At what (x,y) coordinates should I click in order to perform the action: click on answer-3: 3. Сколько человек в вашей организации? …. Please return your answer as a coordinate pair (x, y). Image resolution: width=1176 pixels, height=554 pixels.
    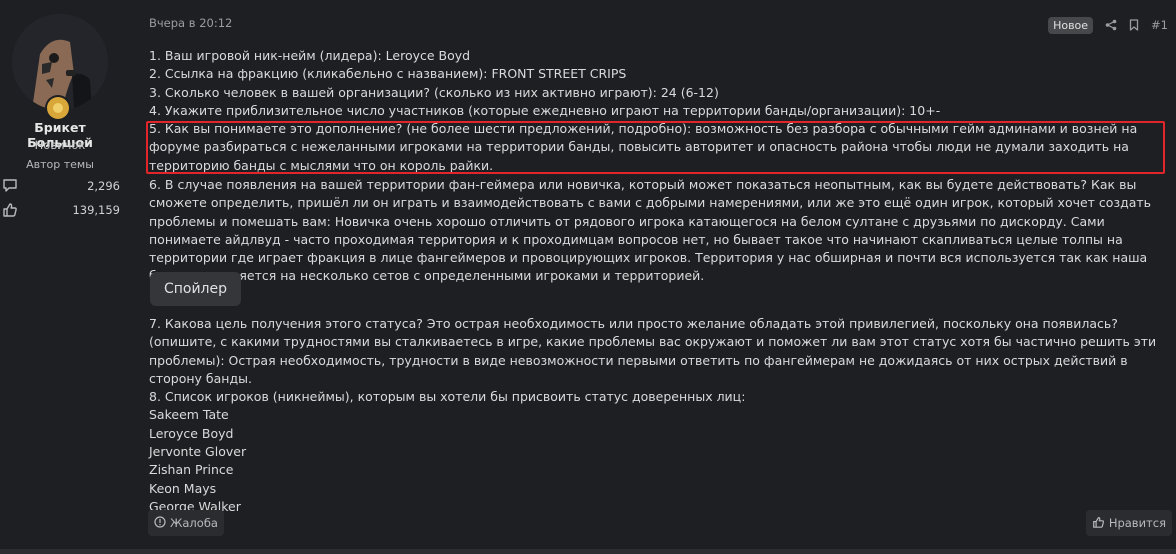
    Looking at the image, I should click on (434, 92).